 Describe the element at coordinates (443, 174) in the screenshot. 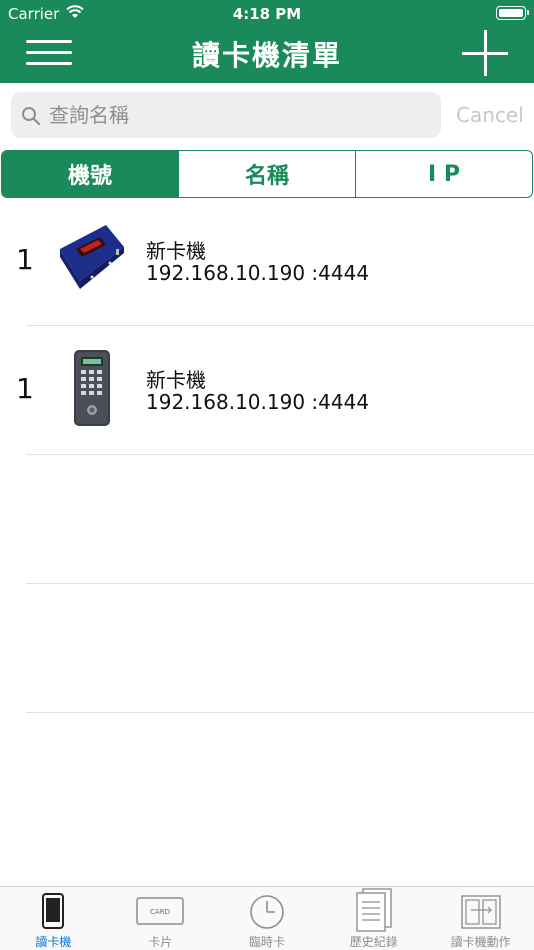

I see `segment-ip: I P` at that location.